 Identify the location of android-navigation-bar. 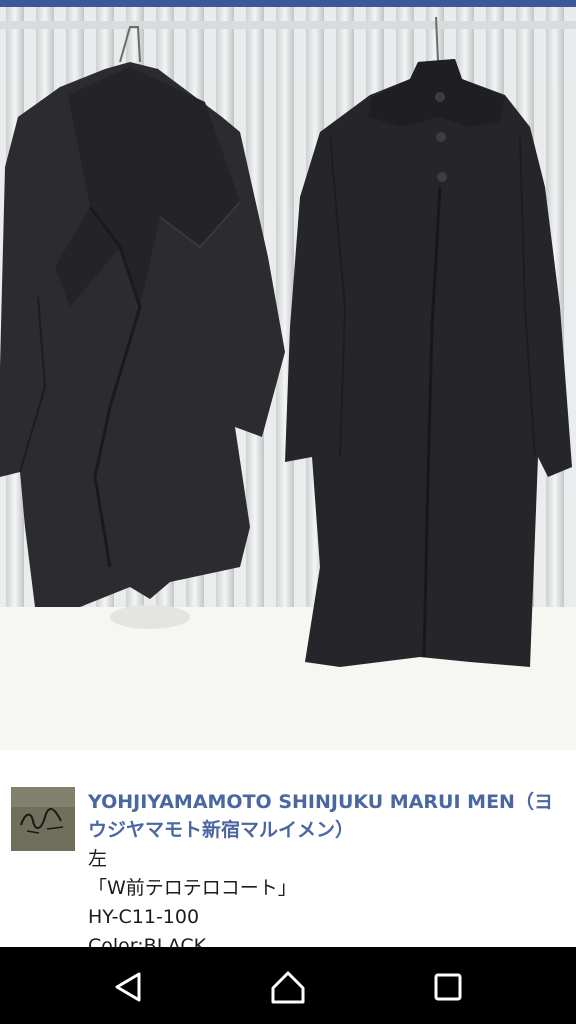
(288, 985).